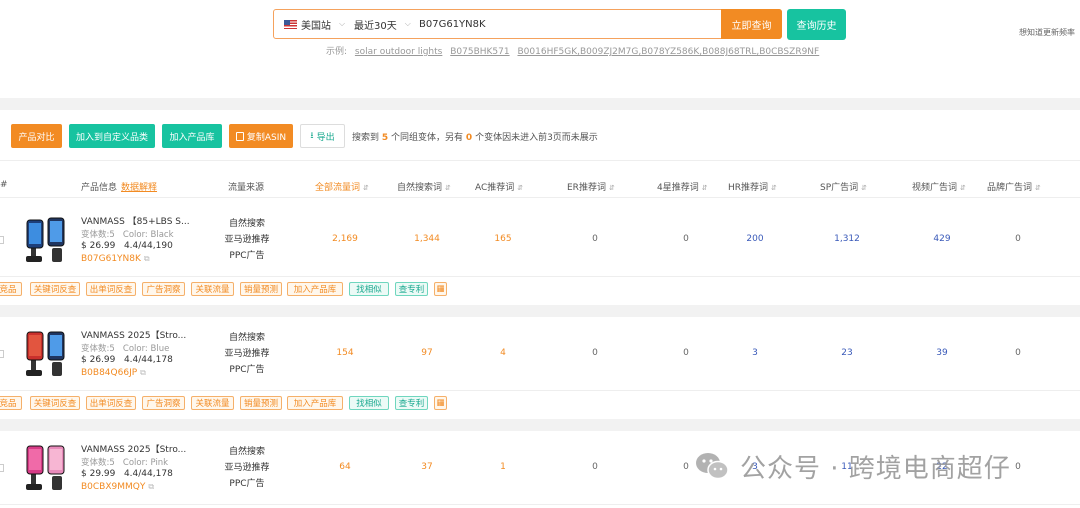 The width and height of the screenshot is (1080, 508). I want to click on data-explain-link: 数据解释, so click(139, 188).